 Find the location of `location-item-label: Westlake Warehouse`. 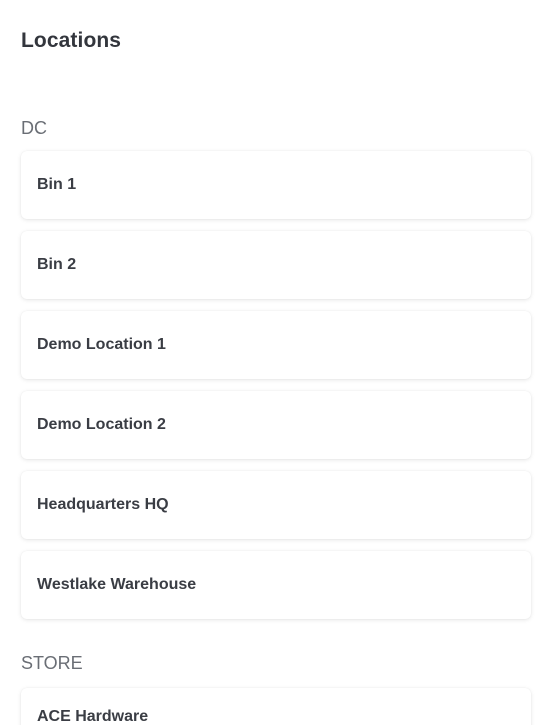

location-item-label: Westlake Warehouse is located at coordinates (117, 584).